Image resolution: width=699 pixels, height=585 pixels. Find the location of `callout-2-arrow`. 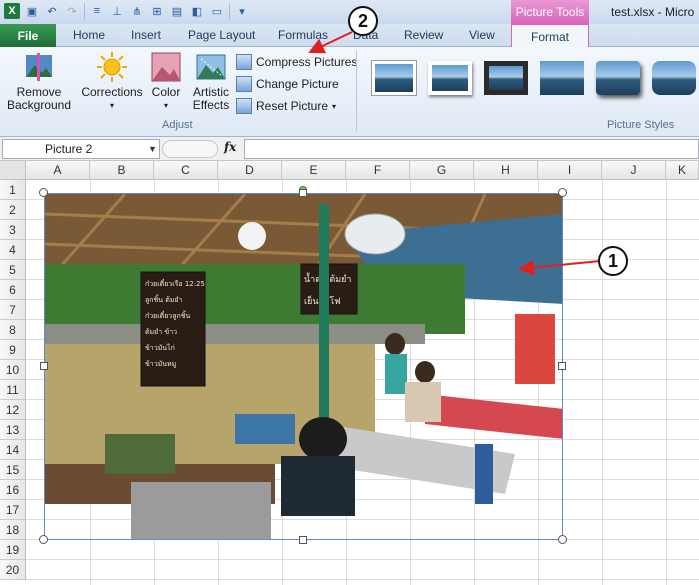

callout-2-arrow is located at coordinates (330, 42).